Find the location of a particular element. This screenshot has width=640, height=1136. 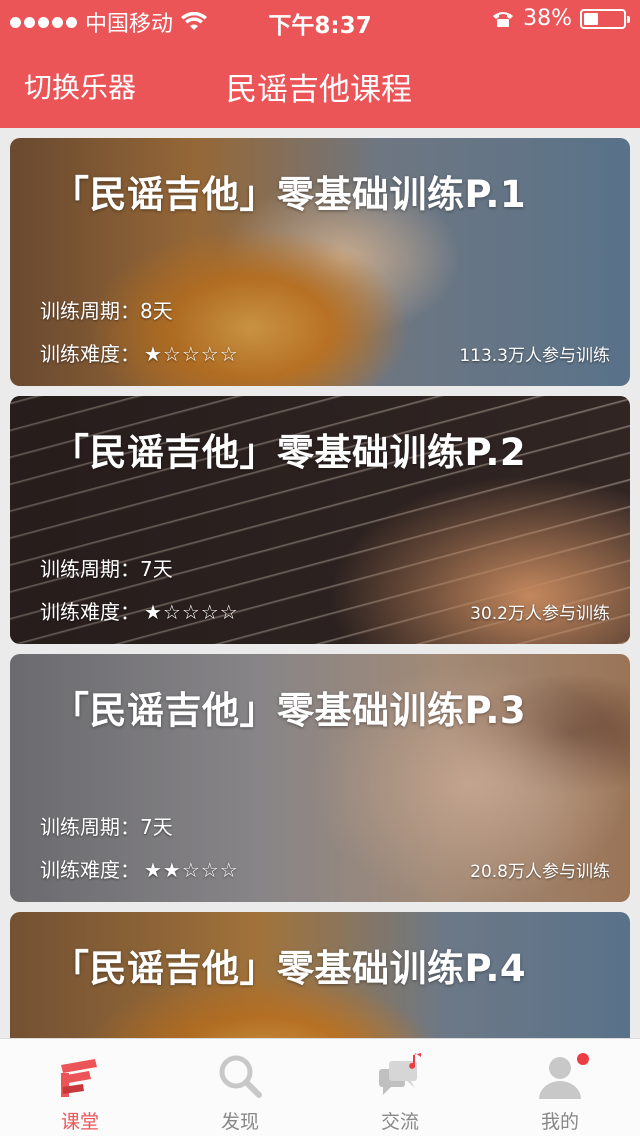

tab-classroom: 课堂 is located at coordinates (80, 1087).